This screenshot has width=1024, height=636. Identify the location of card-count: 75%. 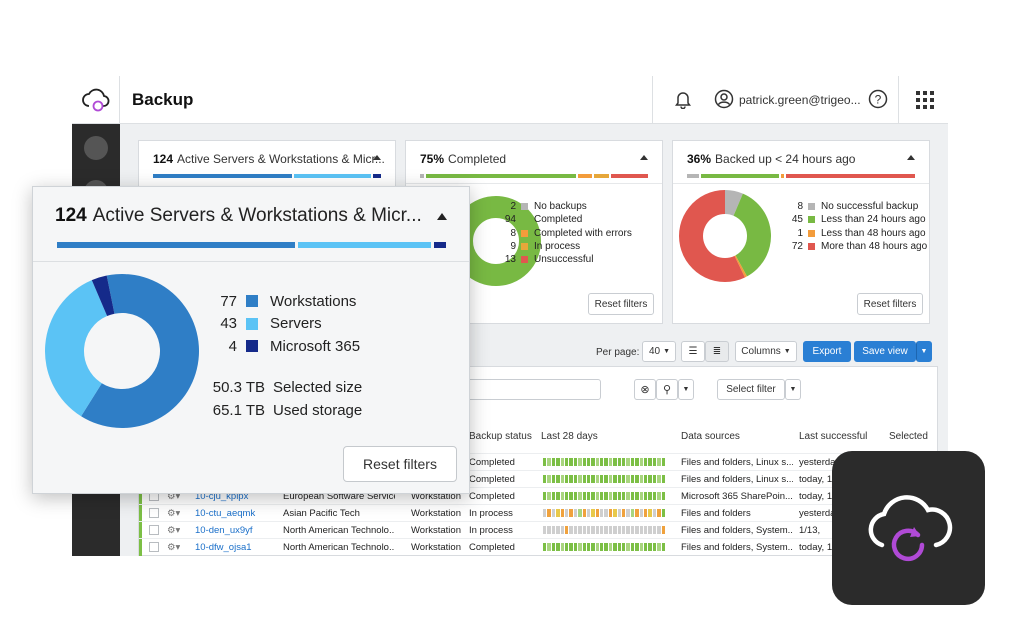
(432, 159).